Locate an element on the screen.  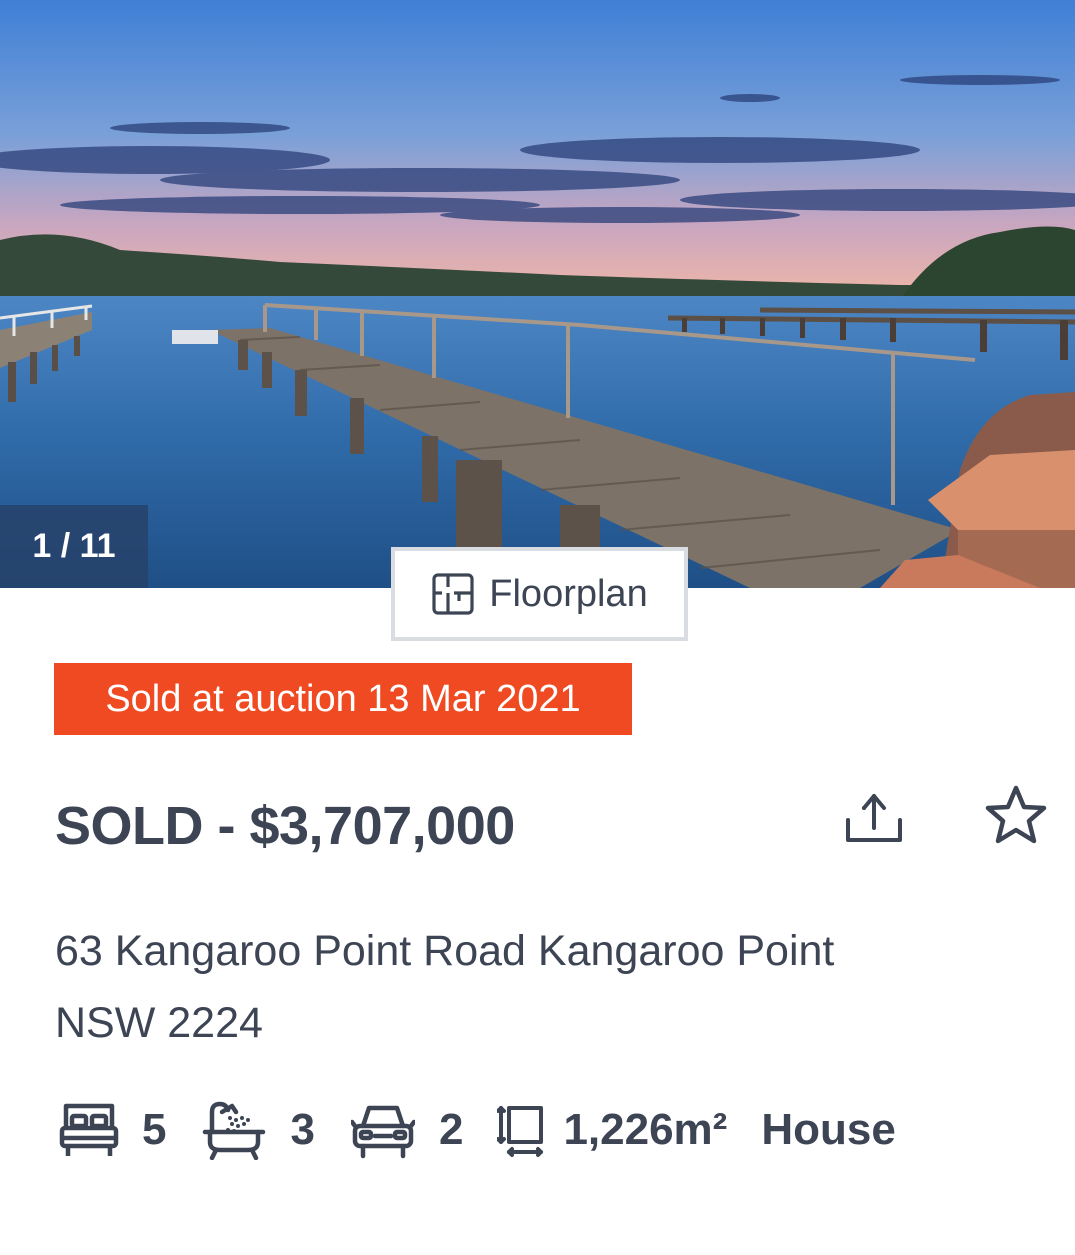
star-icon is located at coordinates (1016, 818).